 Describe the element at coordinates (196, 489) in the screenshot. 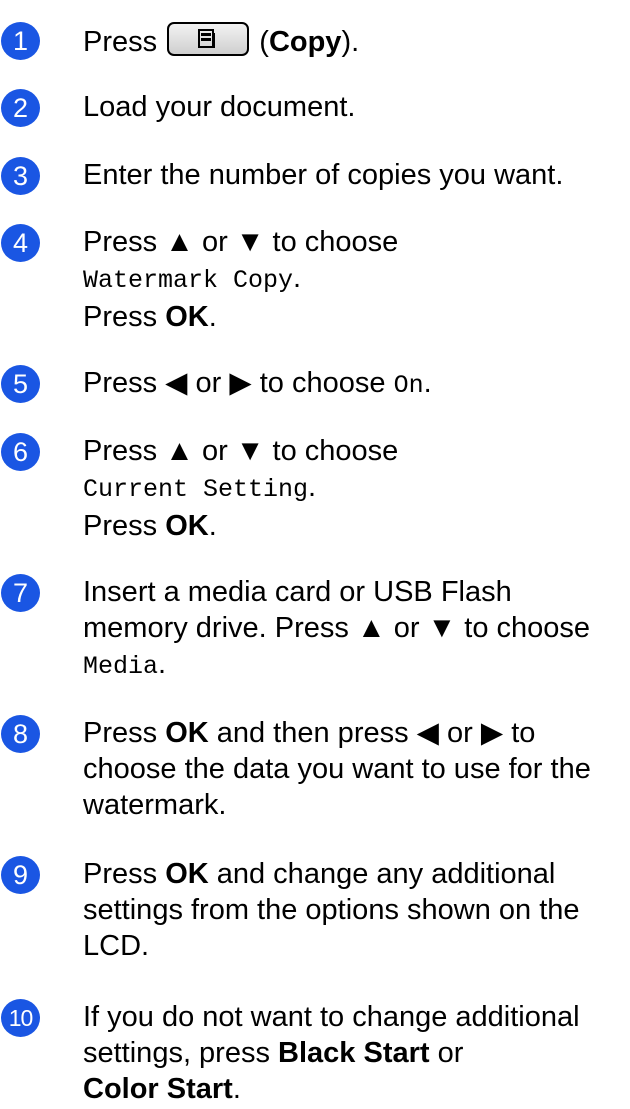

I see `lcd-option: Current Setting` at that location.